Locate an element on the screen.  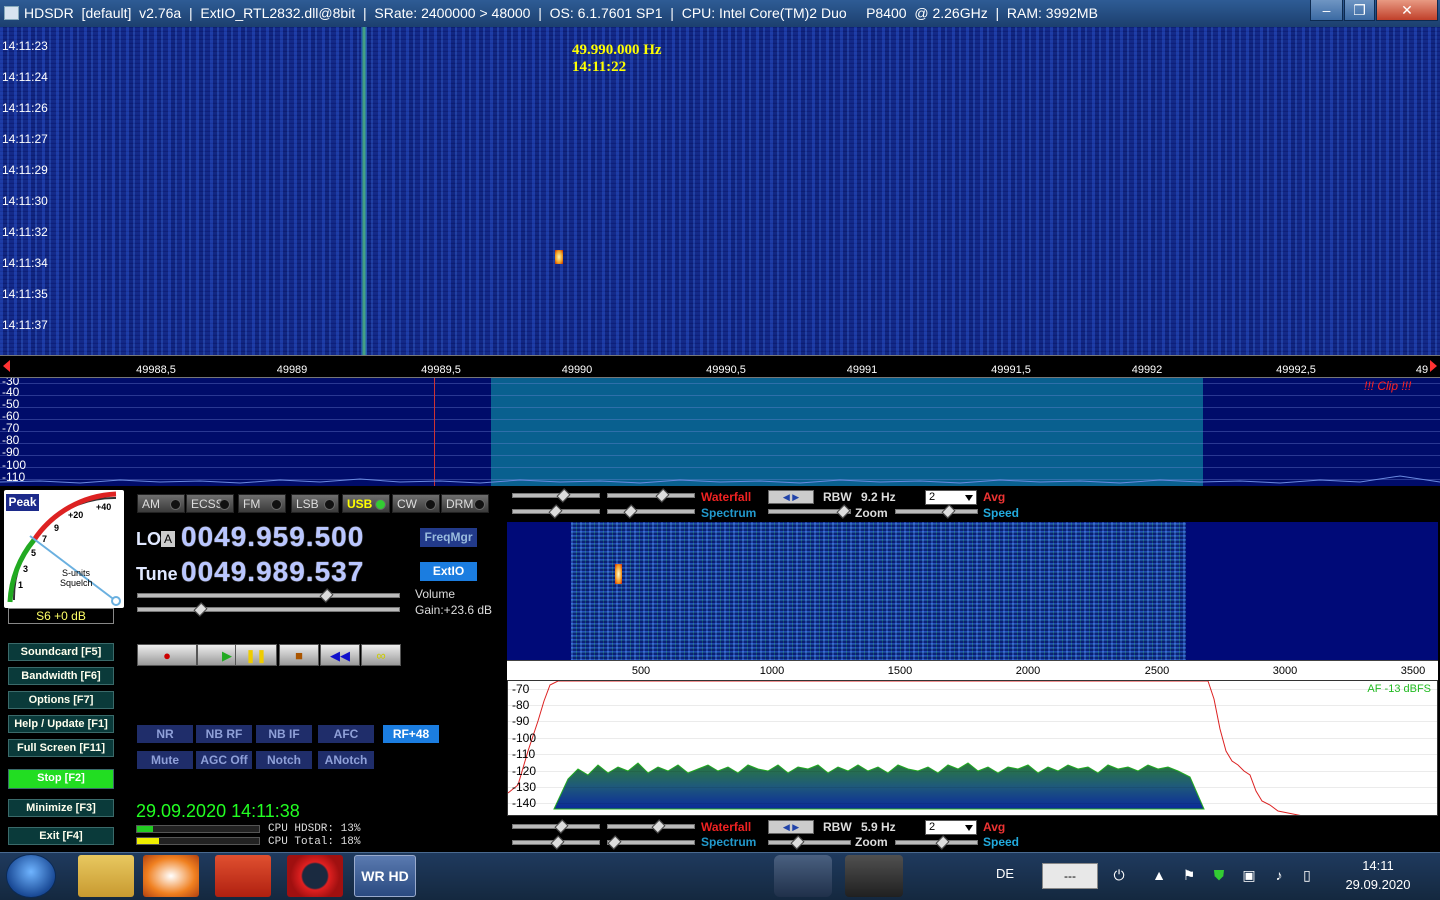
nr-button: NR is located at coordinates (165, 734).